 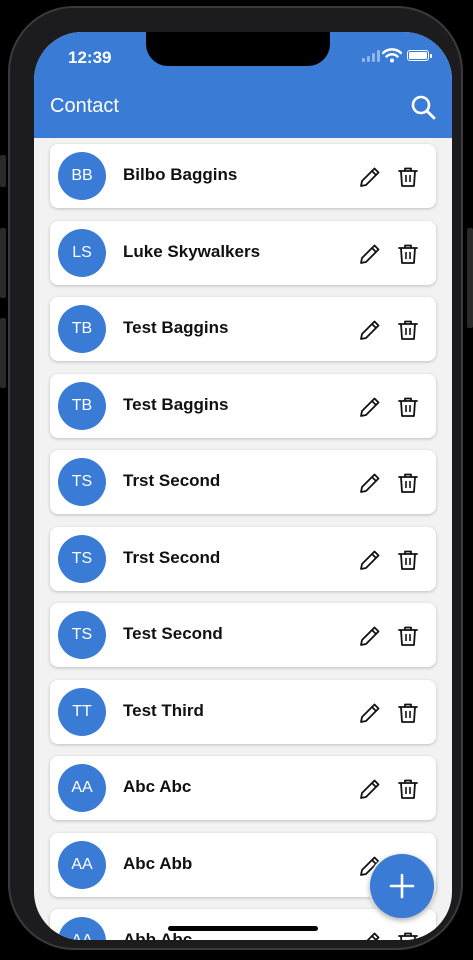 I want to click on contact-card: TT Test Third, so click(x=243, y=711).